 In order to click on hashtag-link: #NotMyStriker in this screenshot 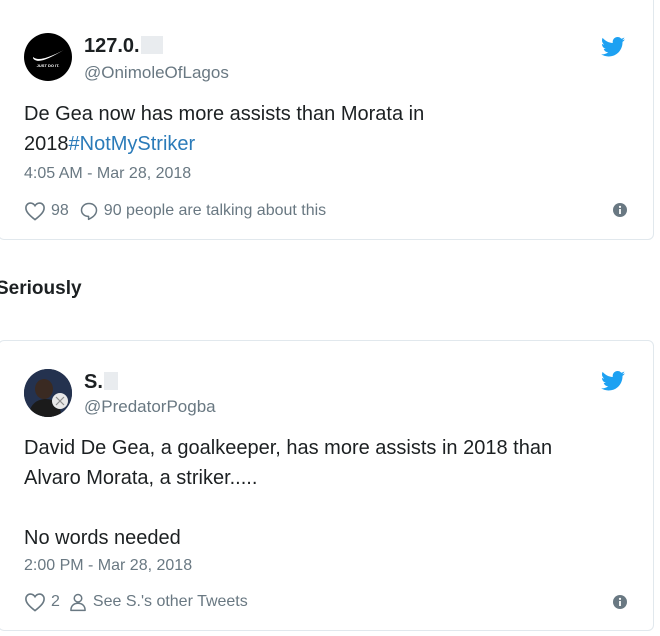, I will do `click(132, 144)`.